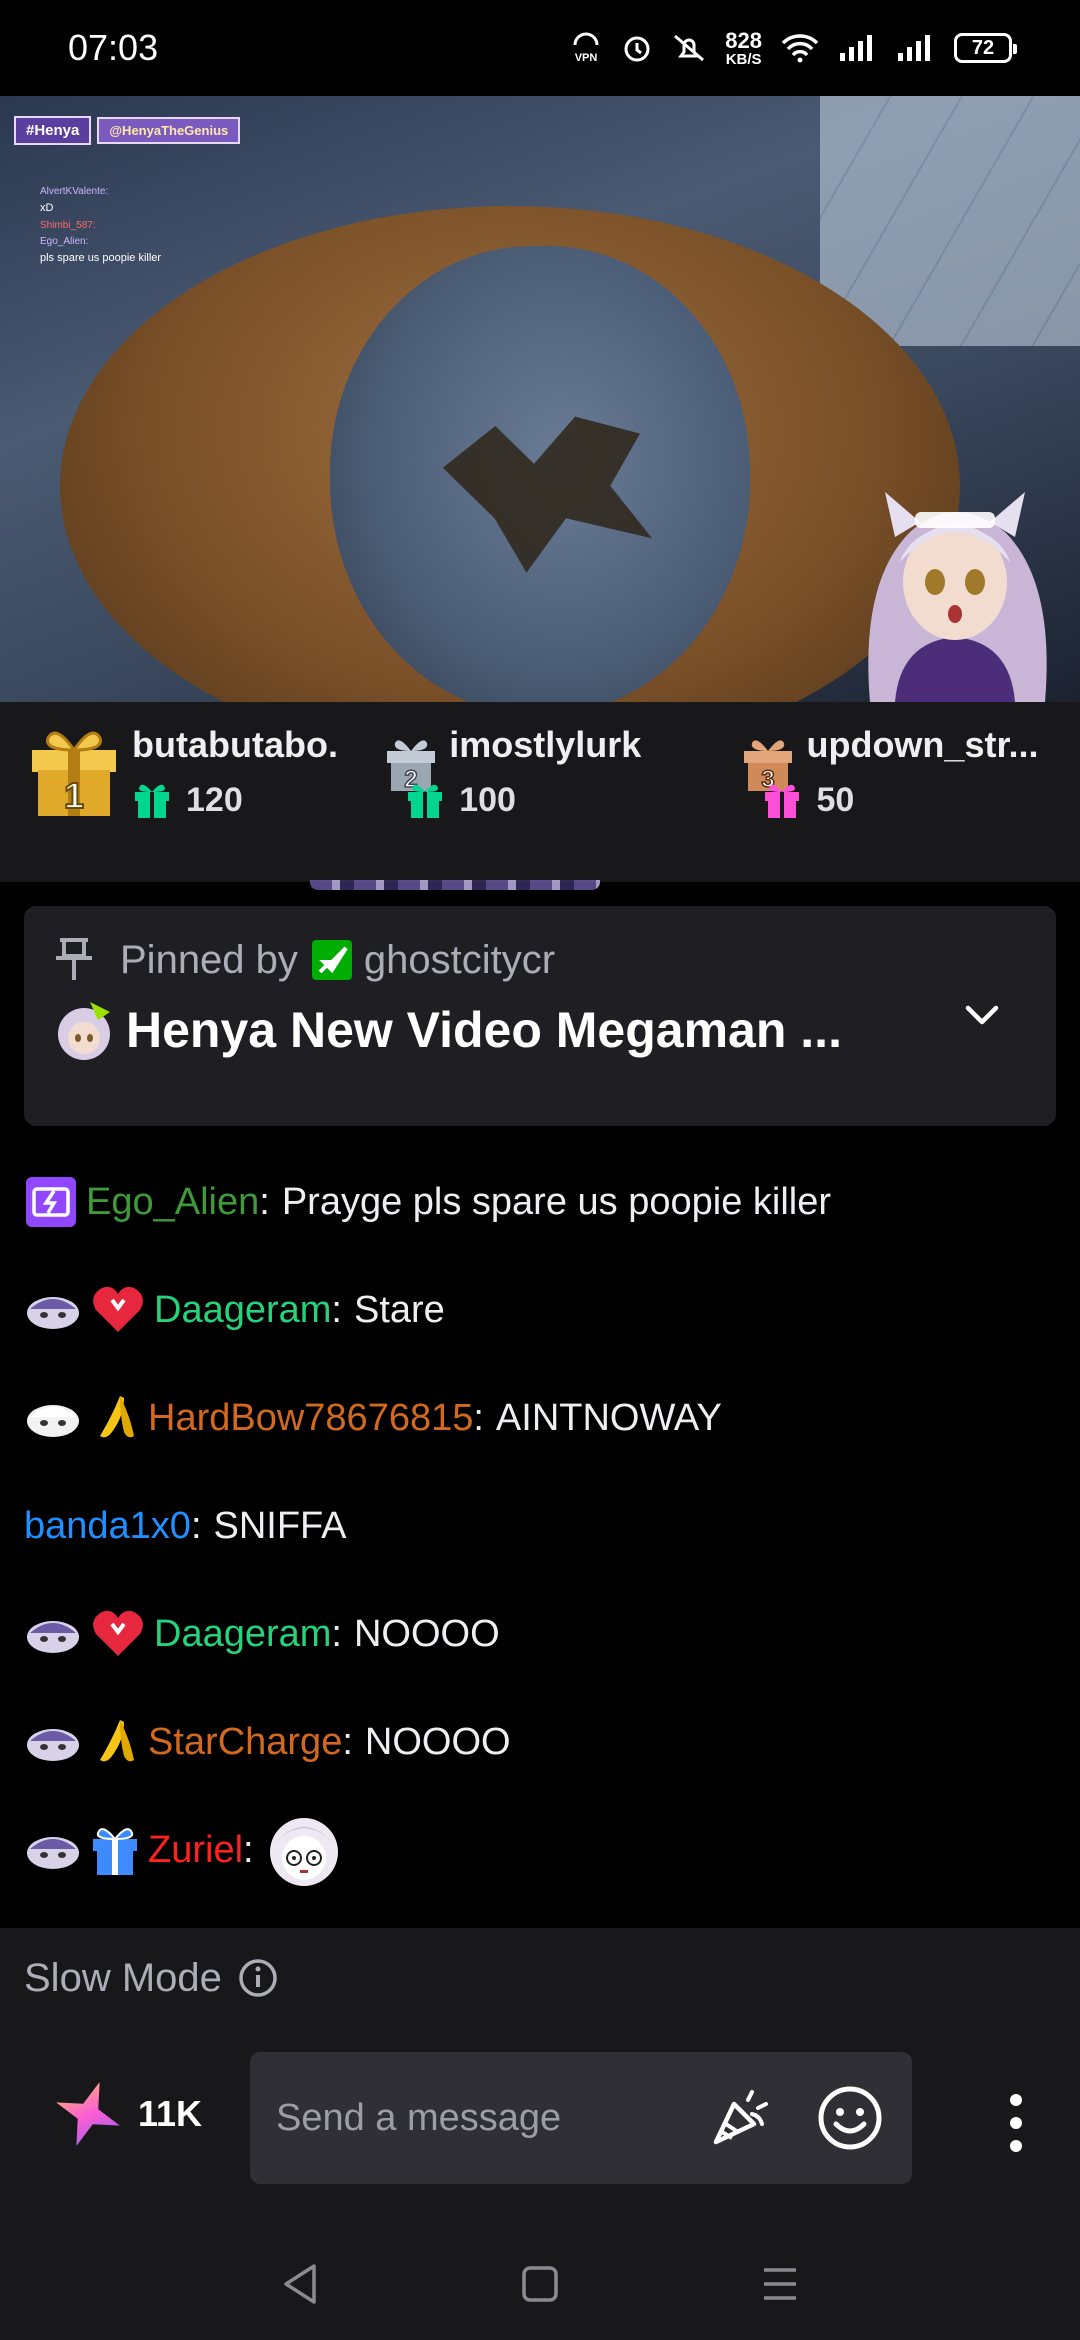 This screenshot has height=2340, width=1080. What do you see at coordinates (556, 1201) in the screenshot?
I see `chat-text: Prayge pls spare us poopie killer` at bounding box center [556, 1201].